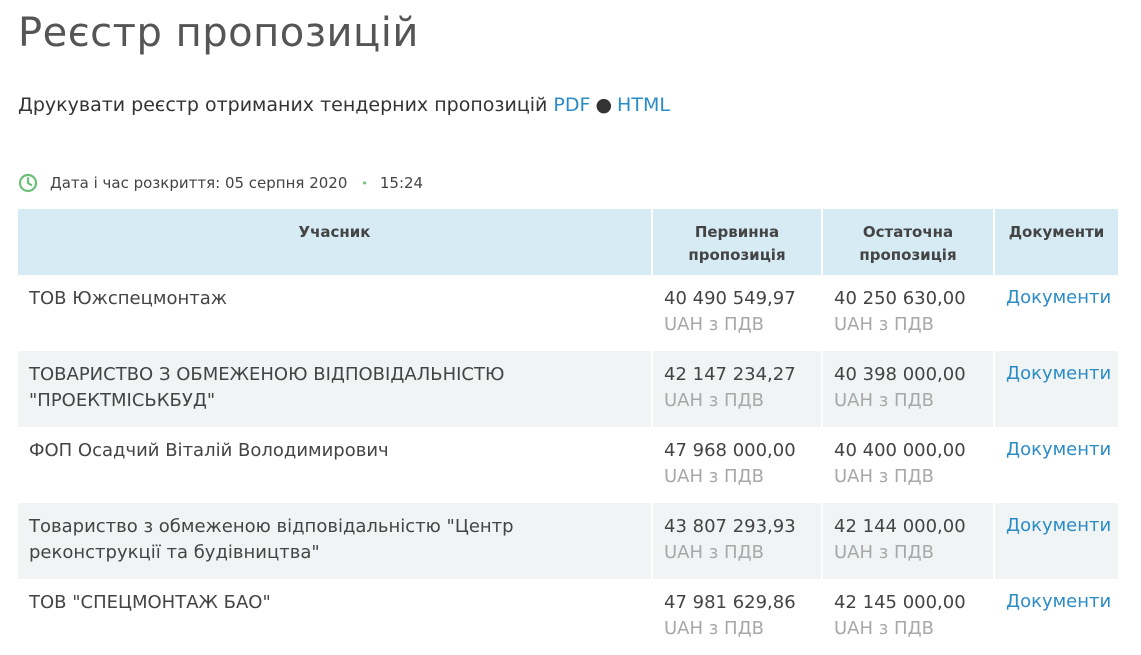 This screenshot has width=1141, height=655. I want to click on final-amount: 40 398 000,00, so click(900, 374).